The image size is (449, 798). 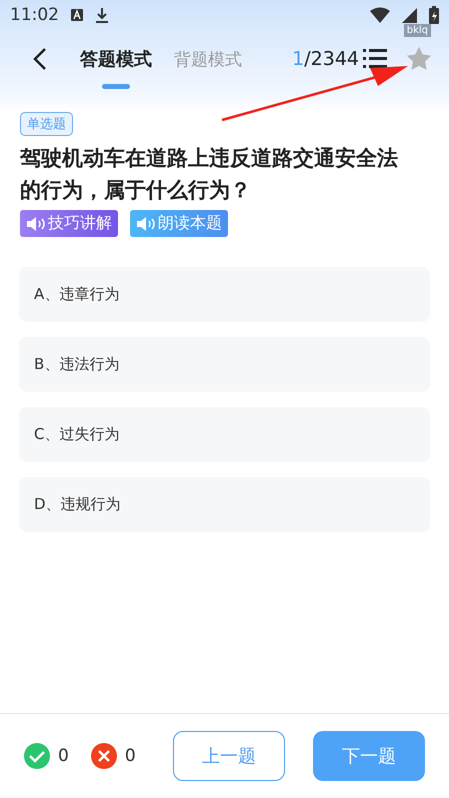 What do you see at coordinates (37, 756) in the screenshot?
I see `check-icon` at bounding box center [37, 756].